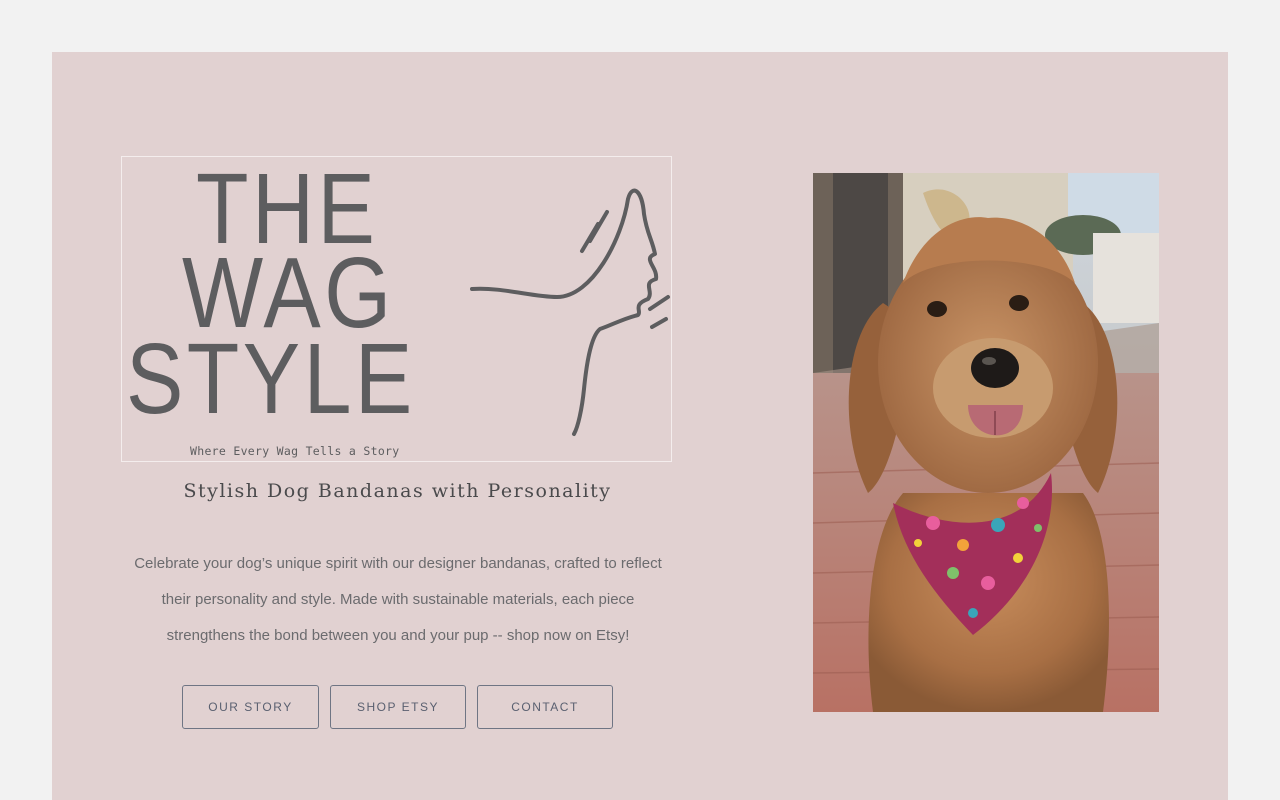  I want to click on shop-etsy-button: SHOP ETSY, so click(398, 707).